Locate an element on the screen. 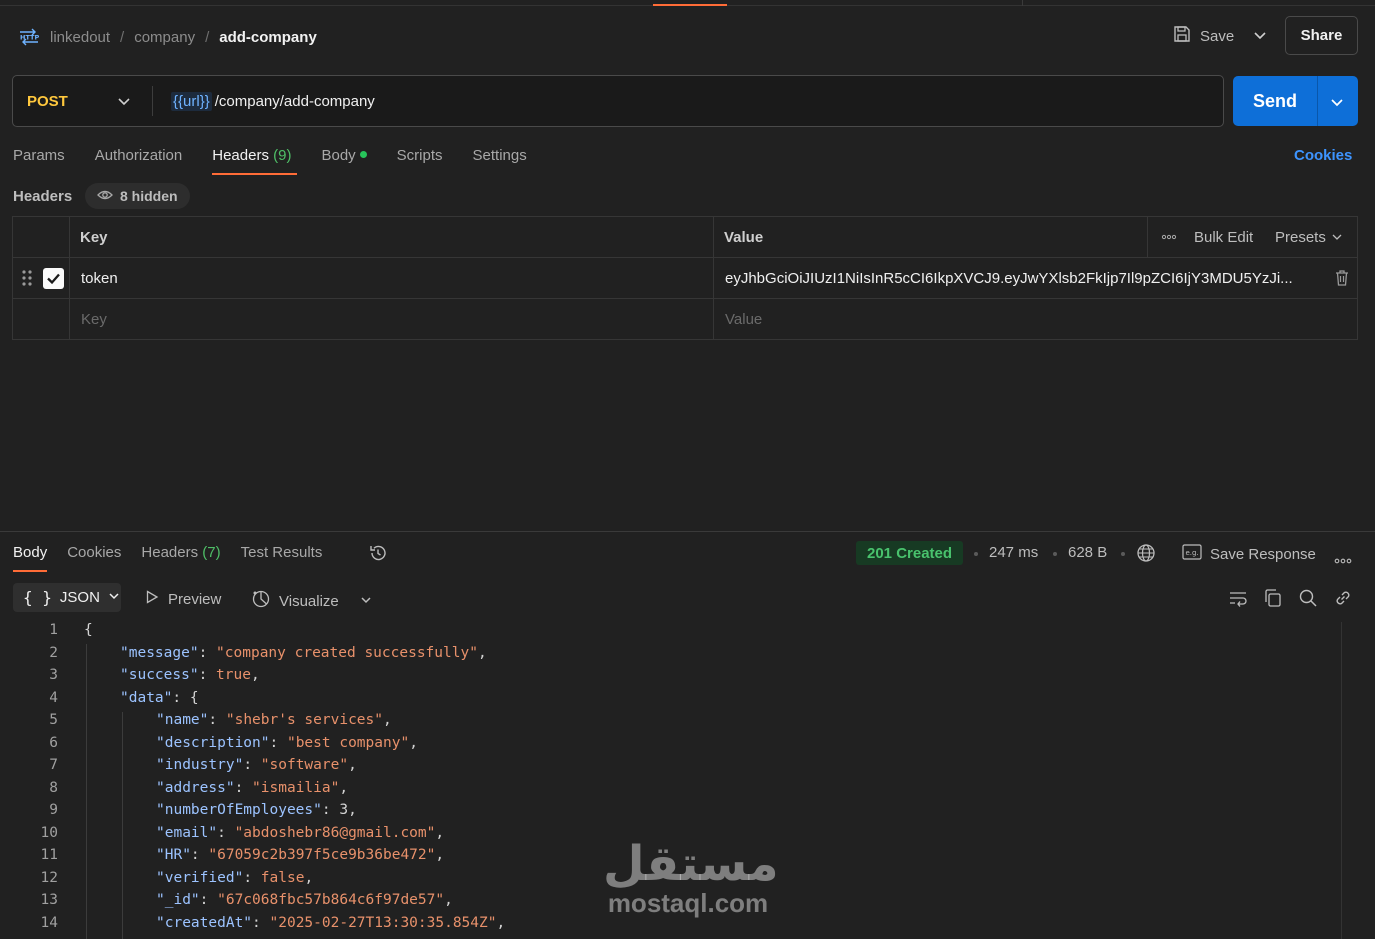 The height and width of the screenshot is (939, 1375). code-text: "HR": "67059c2b397f5ce9b36be472", is located at coordinates (300, 855).